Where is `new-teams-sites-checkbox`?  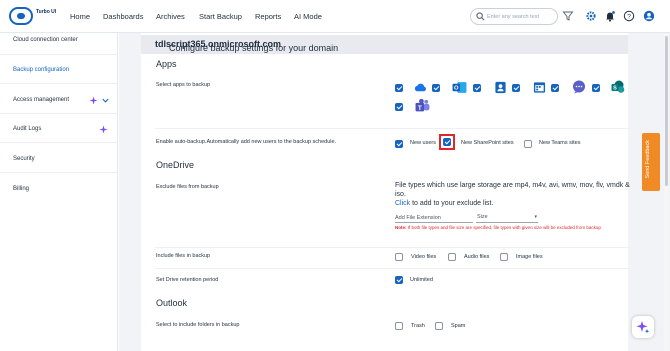
new-teams-sites-checkbox is located at coordinates (528, 144).